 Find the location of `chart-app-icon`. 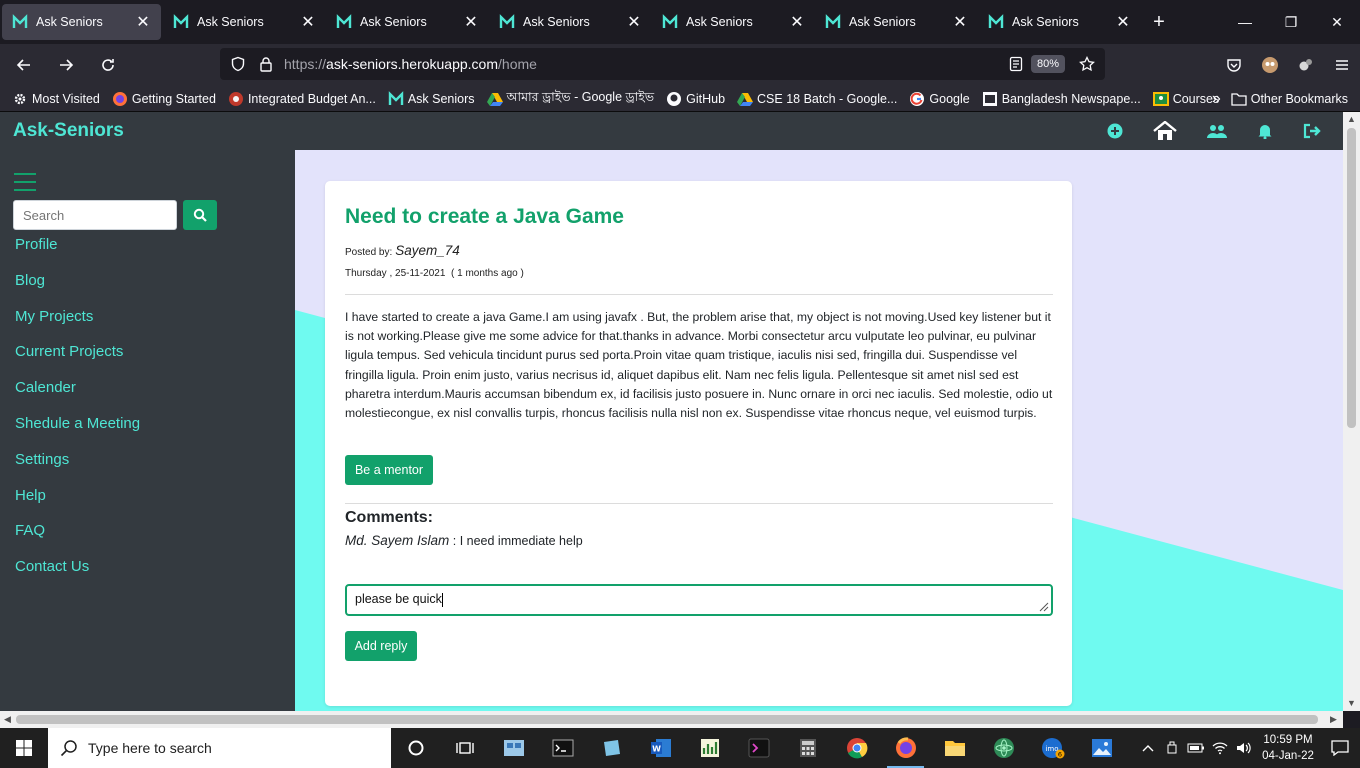

chart-app-icon is located at coordinates (709, 748).